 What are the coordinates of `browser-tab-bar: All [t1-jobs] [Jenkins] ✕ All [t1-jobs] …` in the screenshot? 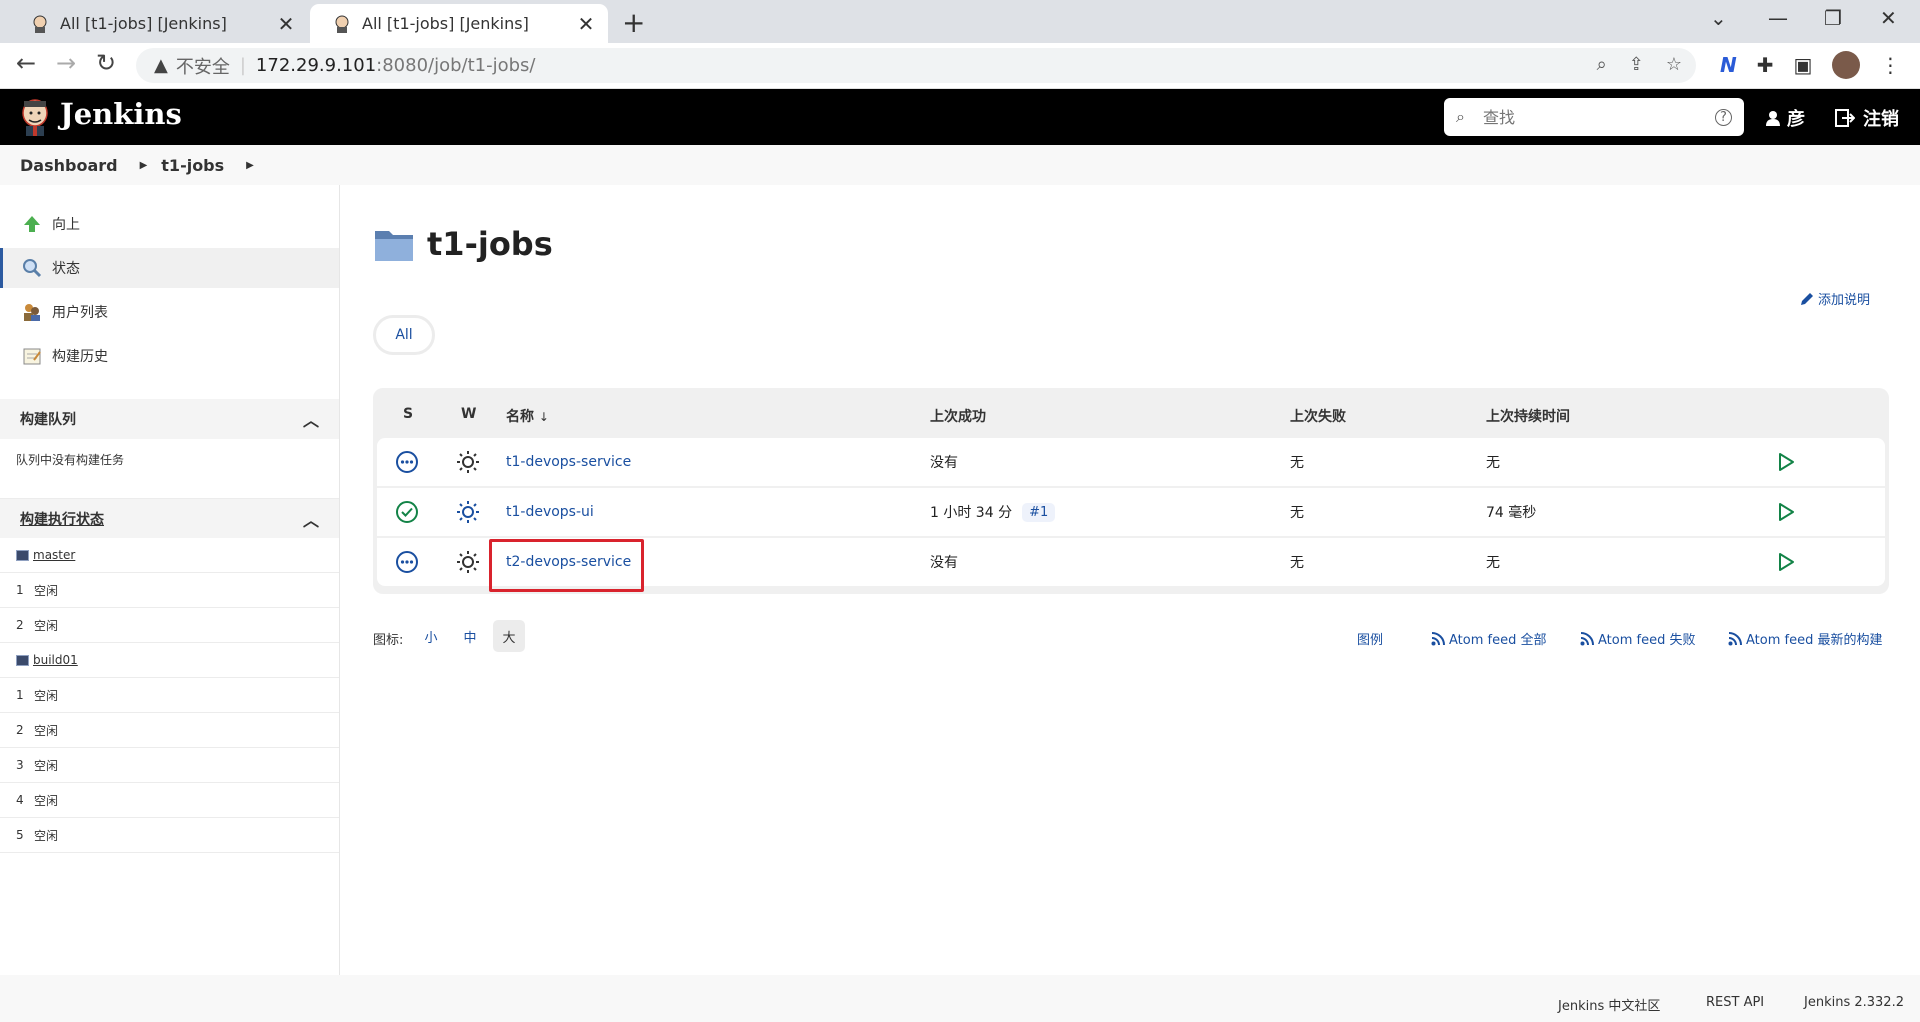 It's located at (960, 21).